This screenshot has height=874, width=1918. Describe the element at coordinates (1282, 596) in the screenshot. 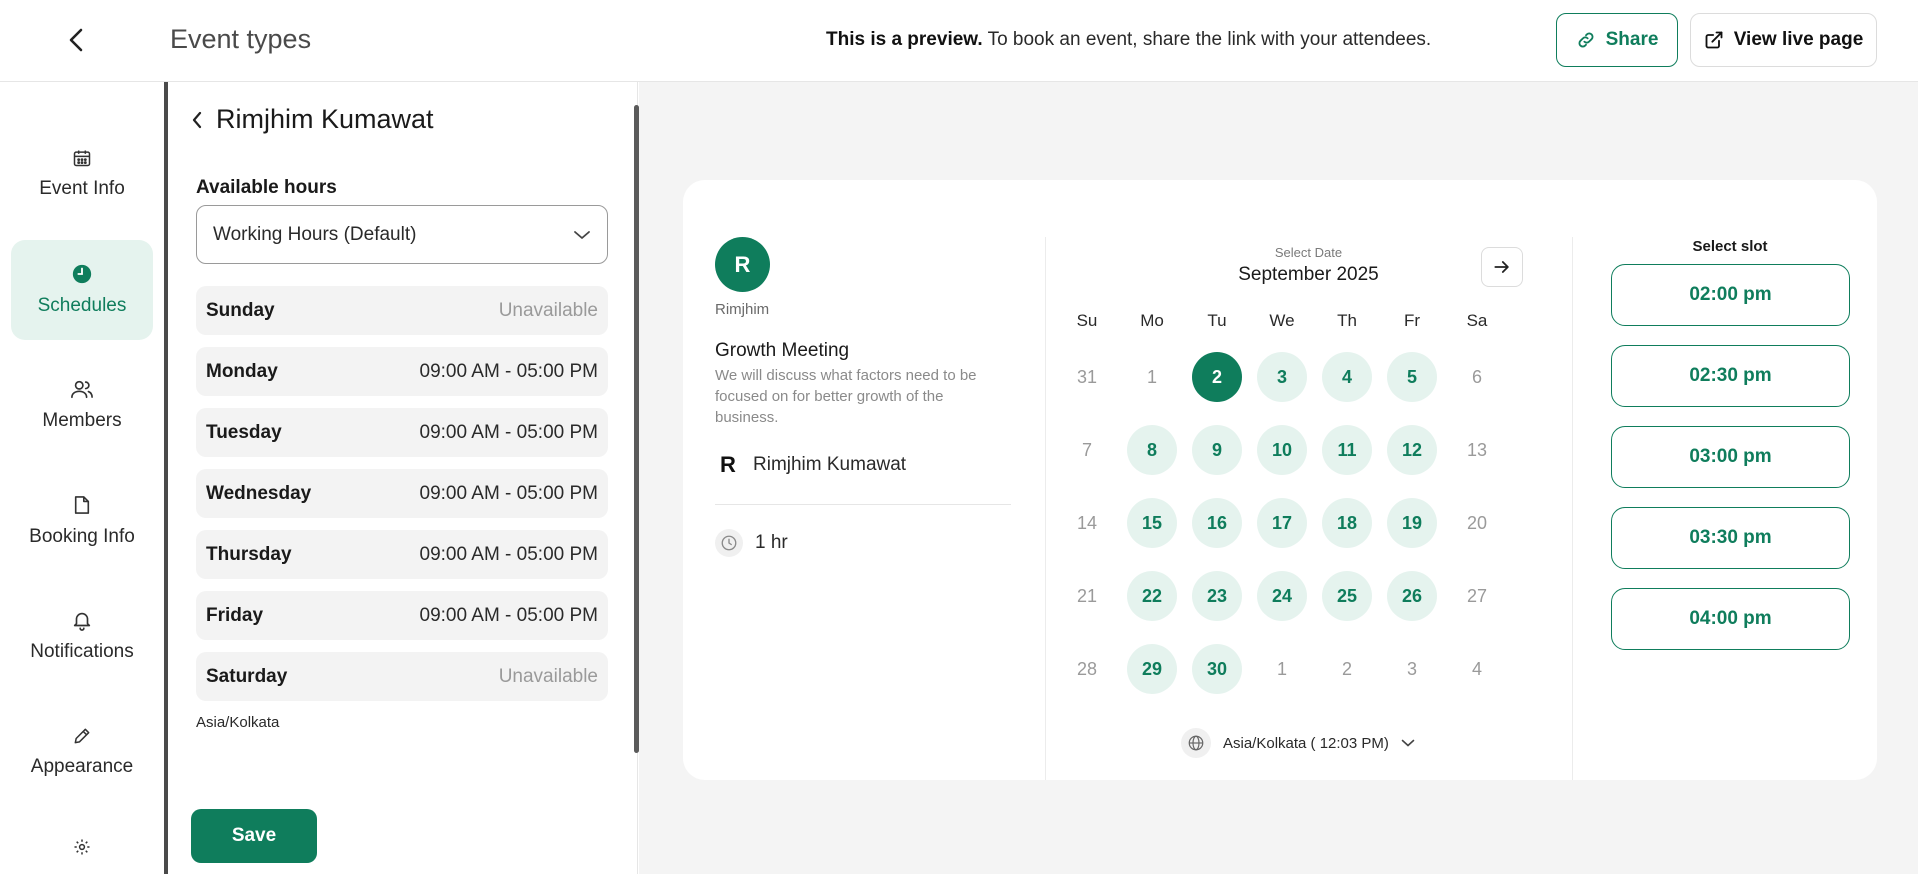

I see `calendar-day: 24` at that location.